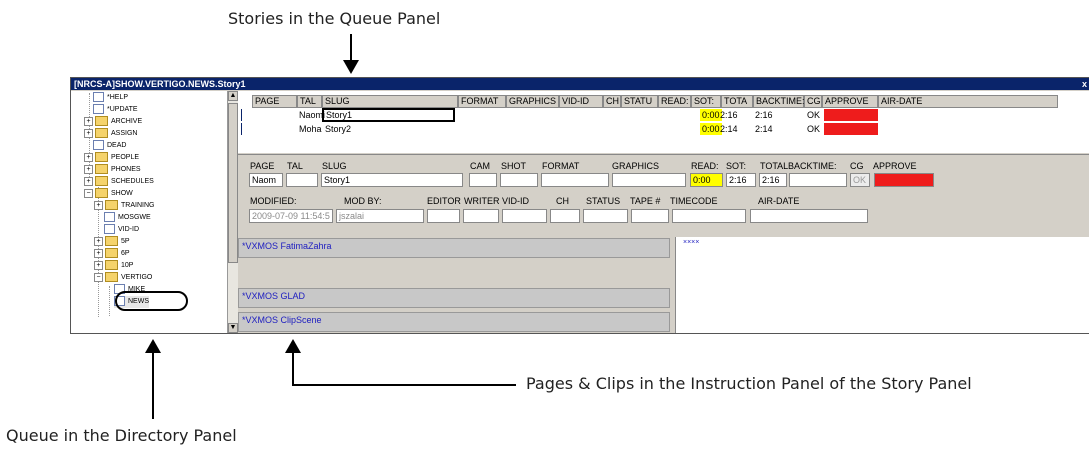 This screenshot has width=1089, height=450. I want to click on ch-field, so click(565, 216).